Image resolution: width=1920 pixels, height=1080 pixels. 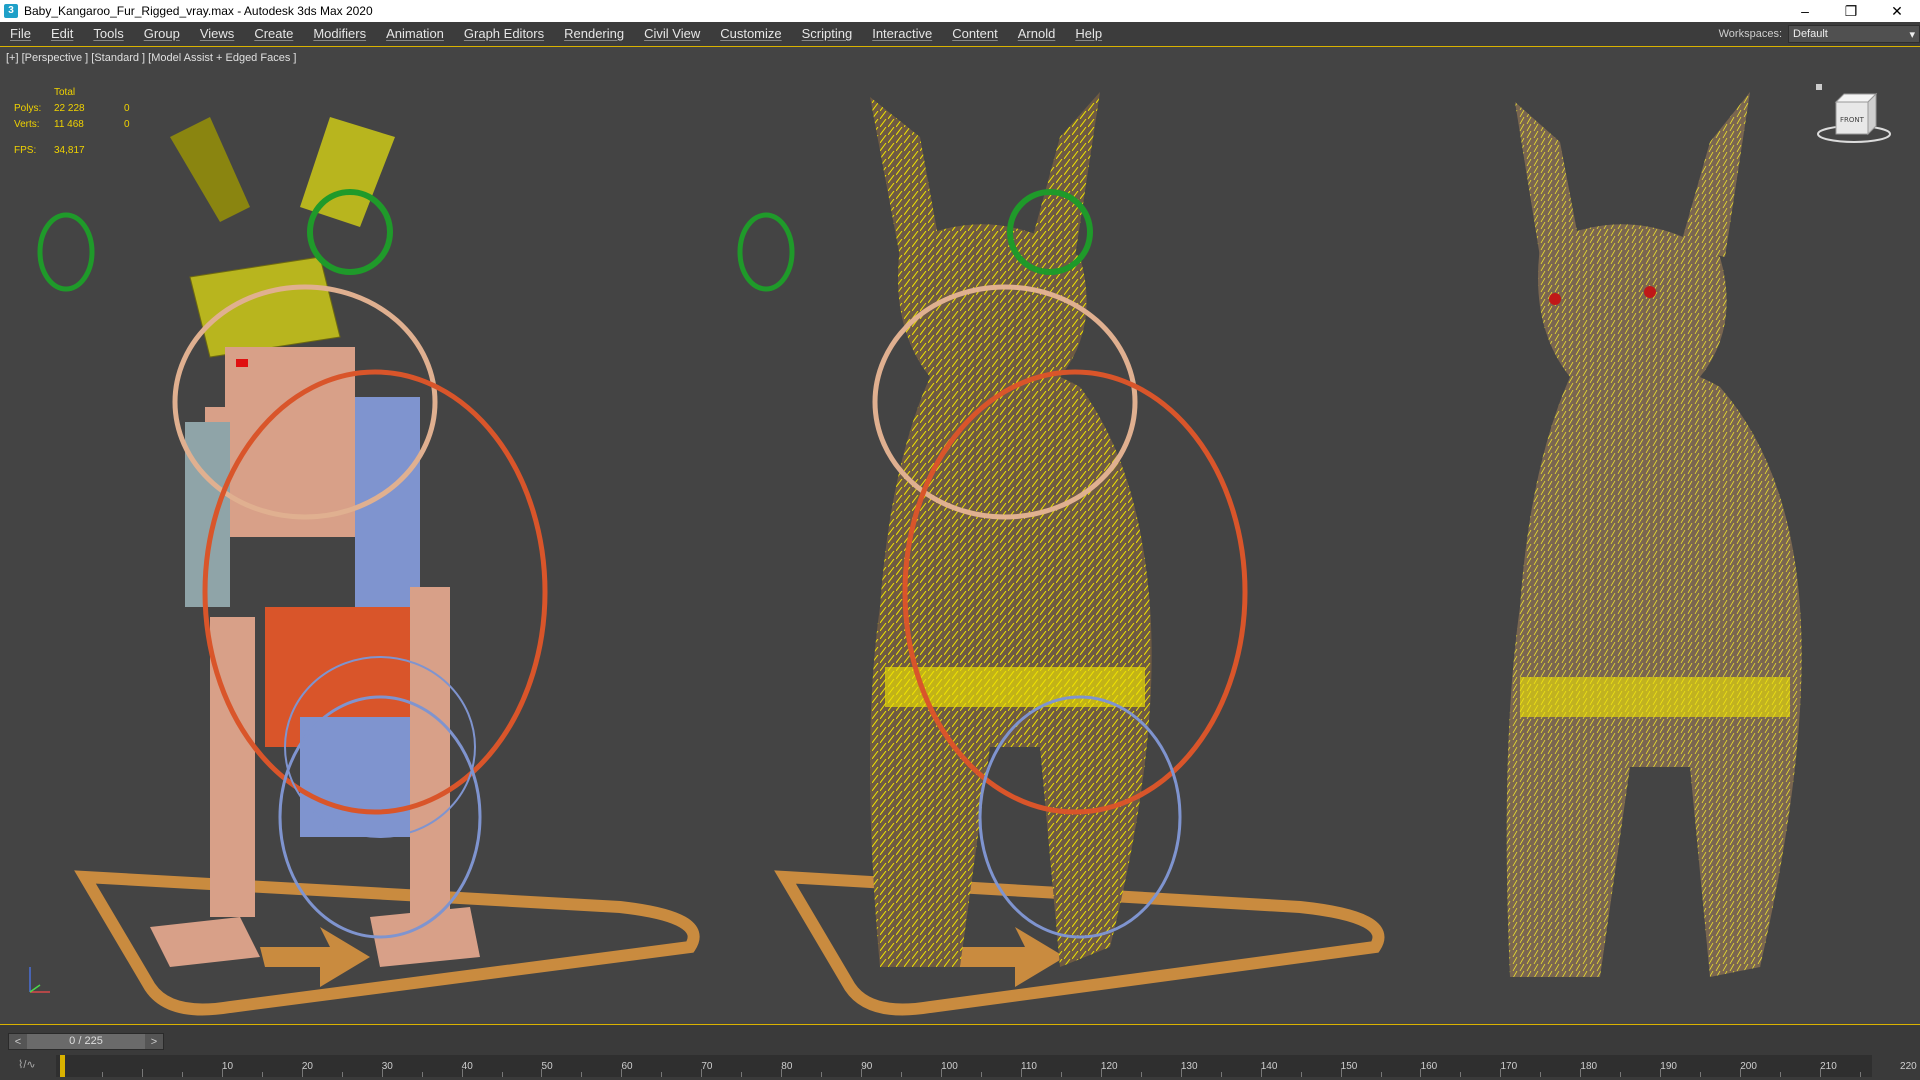 What do you see at coordinates (108, 34) in the screenshot?
I see `menu-tools: Tools` at bounding box center [108, 34].